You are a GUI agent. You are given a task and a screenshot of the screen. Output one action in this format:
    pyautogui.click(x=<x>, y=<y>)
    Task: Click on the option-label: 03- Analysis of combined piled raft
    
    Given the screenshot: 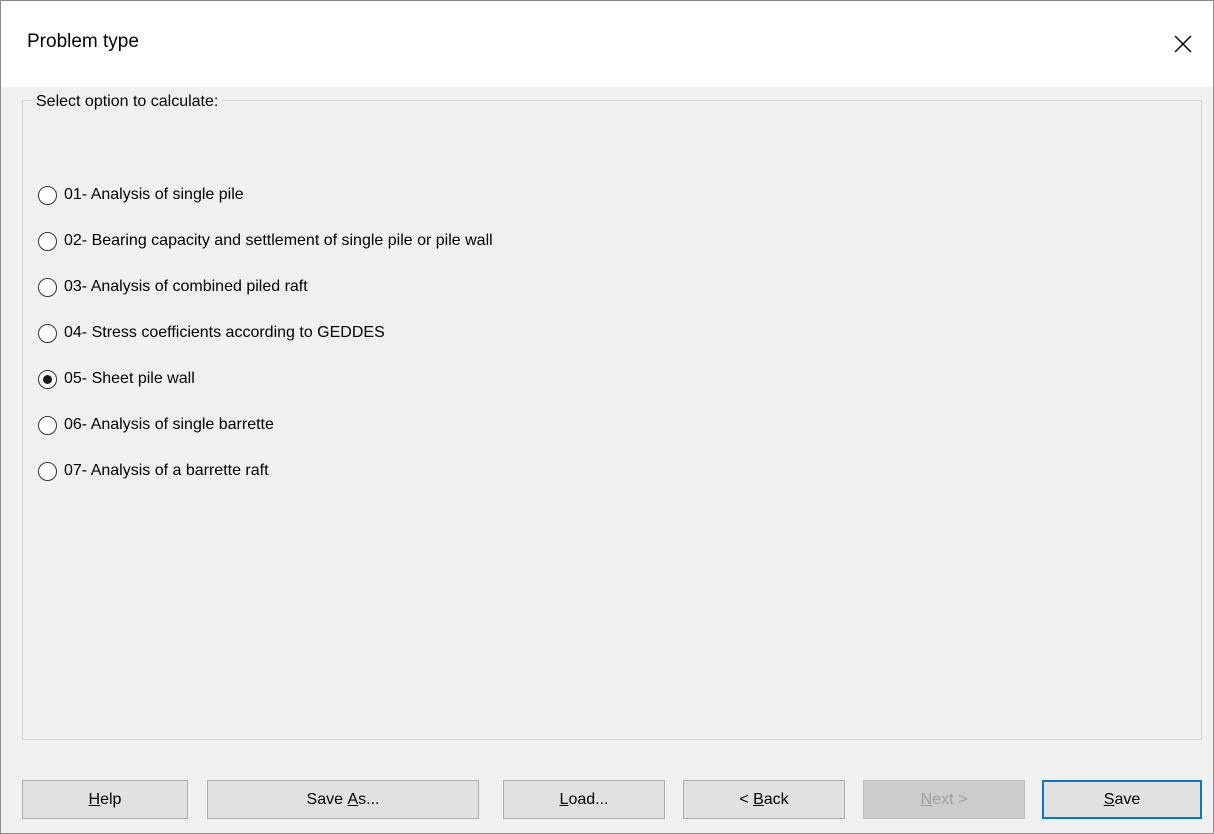 What is the action you would take?
    pyautogui.click(x=186, y=287)
    